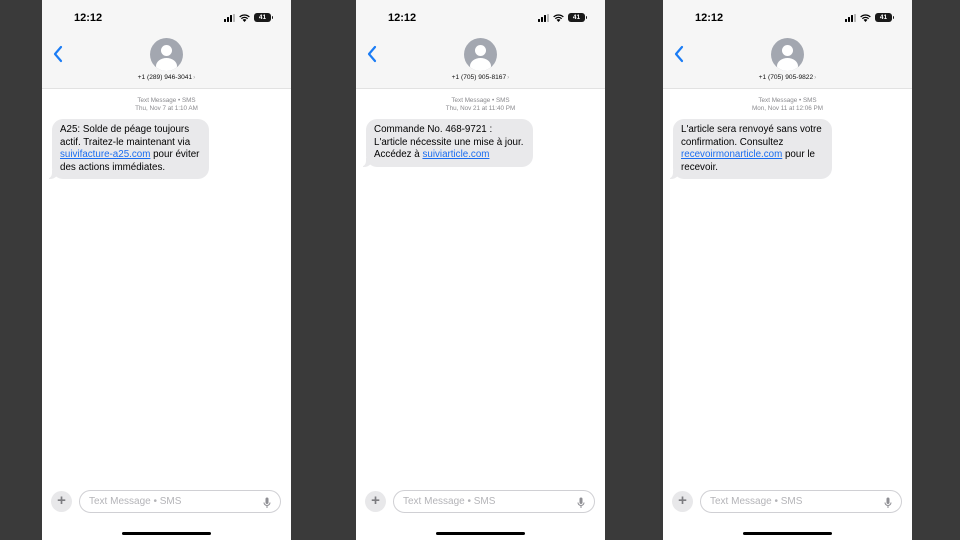 The height and width of the screenshot is (540, 960). I want to click on conversation-header: 12:12 41 +1 (289) 946-3041›, so click(166, 44).